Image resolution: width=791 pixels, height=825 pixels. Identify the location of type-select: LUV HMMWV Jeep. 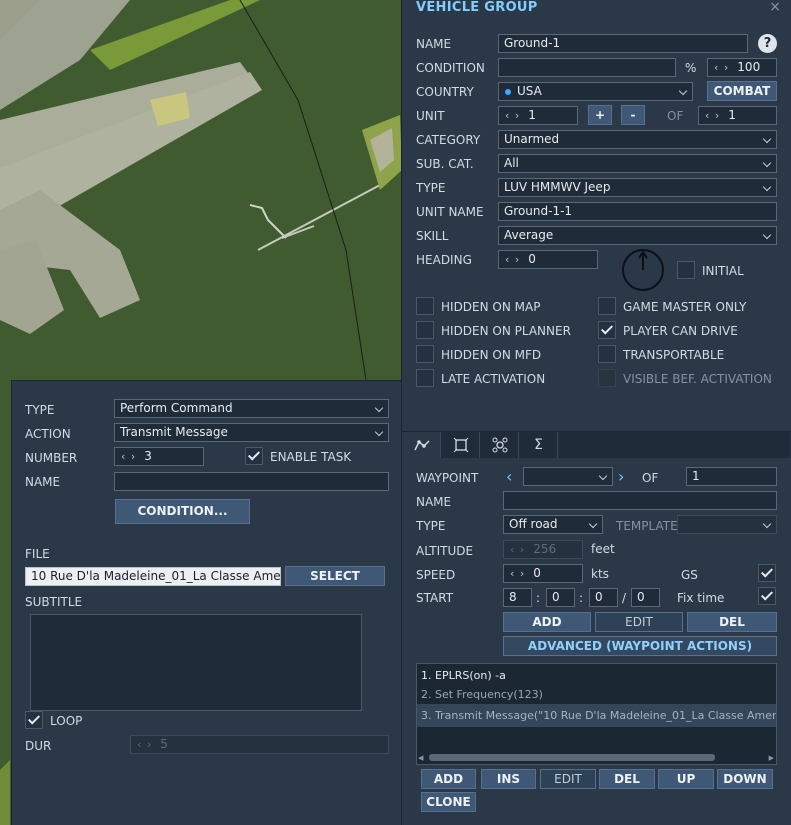
(637, 187).